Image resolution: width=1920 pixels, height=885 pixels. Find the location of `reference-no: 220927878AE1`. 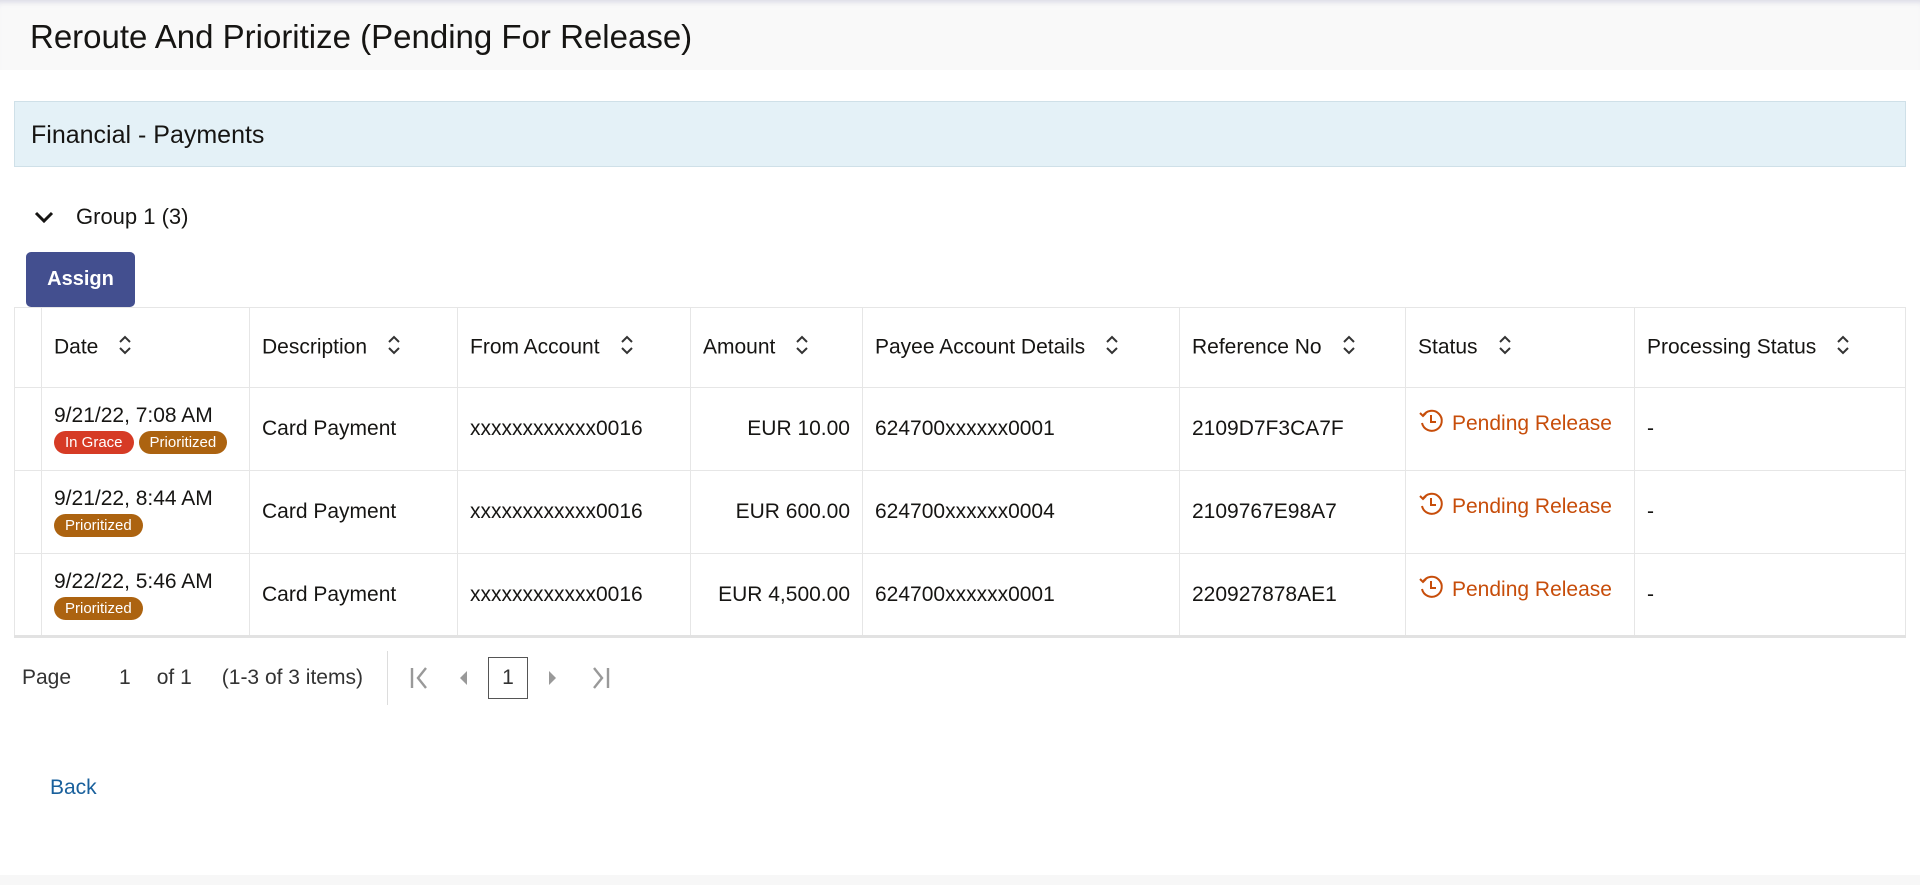

reference-no: 220927878AE1 is located at coordinates (1292, 595).